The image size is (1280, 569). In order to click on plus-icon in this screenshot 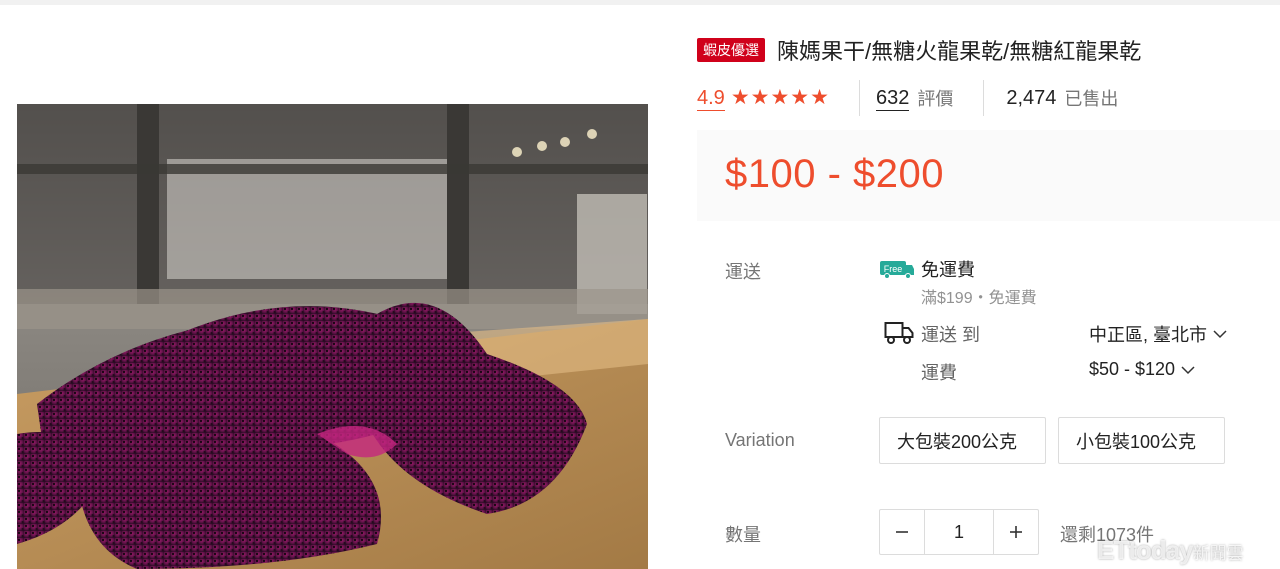, I will do `click(1016, 532)`.